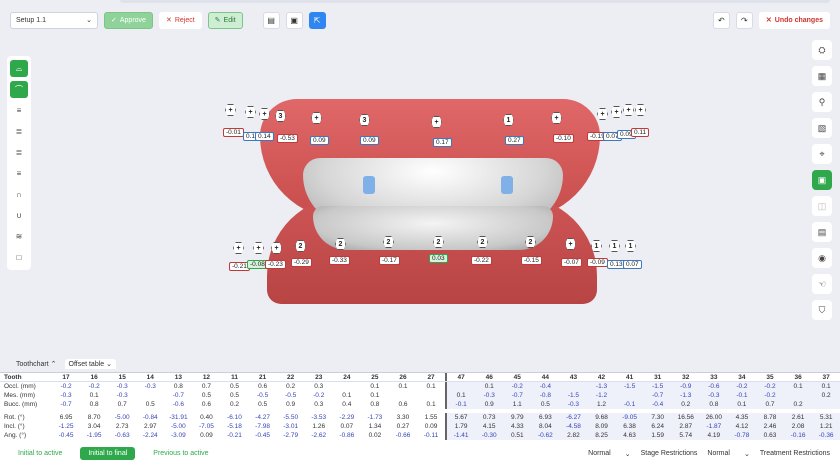  What do you see at coordinates (822, 50) in the screenshot?
I see `tooth-settings-icon: ⛭` at bounding box center [822, 50].